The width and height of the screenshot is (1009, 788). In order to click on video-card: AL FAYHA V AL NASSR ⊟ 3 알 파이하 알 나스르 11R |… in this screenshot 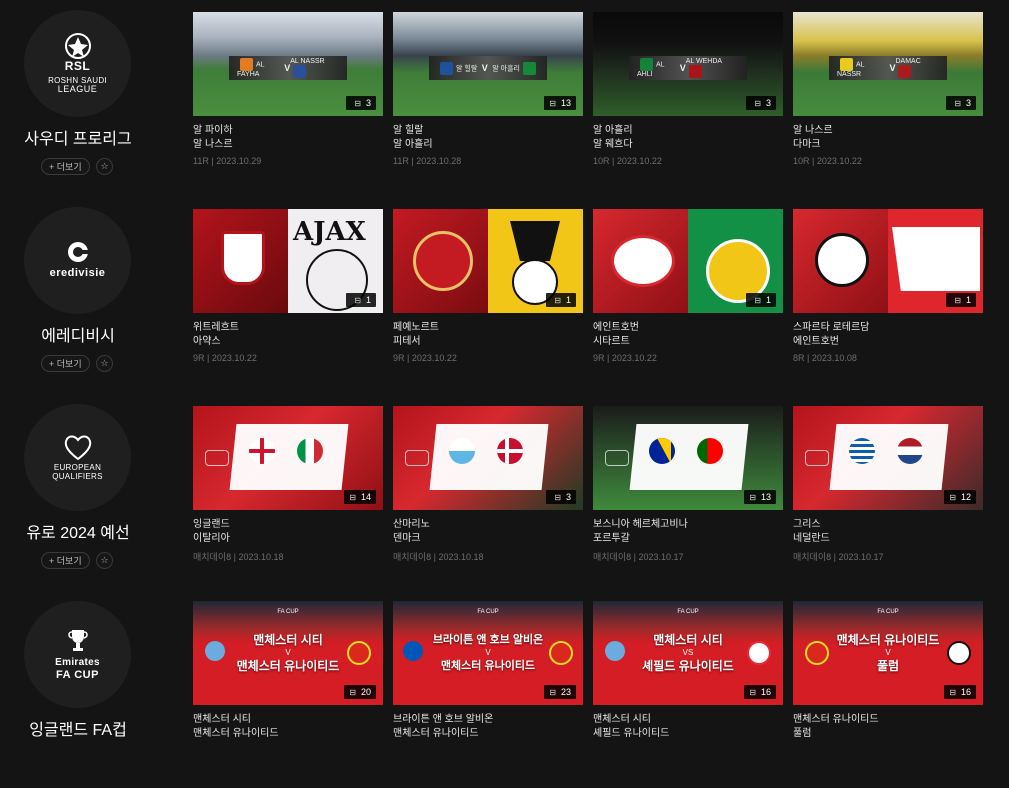, I will do `click(288, 89)`.